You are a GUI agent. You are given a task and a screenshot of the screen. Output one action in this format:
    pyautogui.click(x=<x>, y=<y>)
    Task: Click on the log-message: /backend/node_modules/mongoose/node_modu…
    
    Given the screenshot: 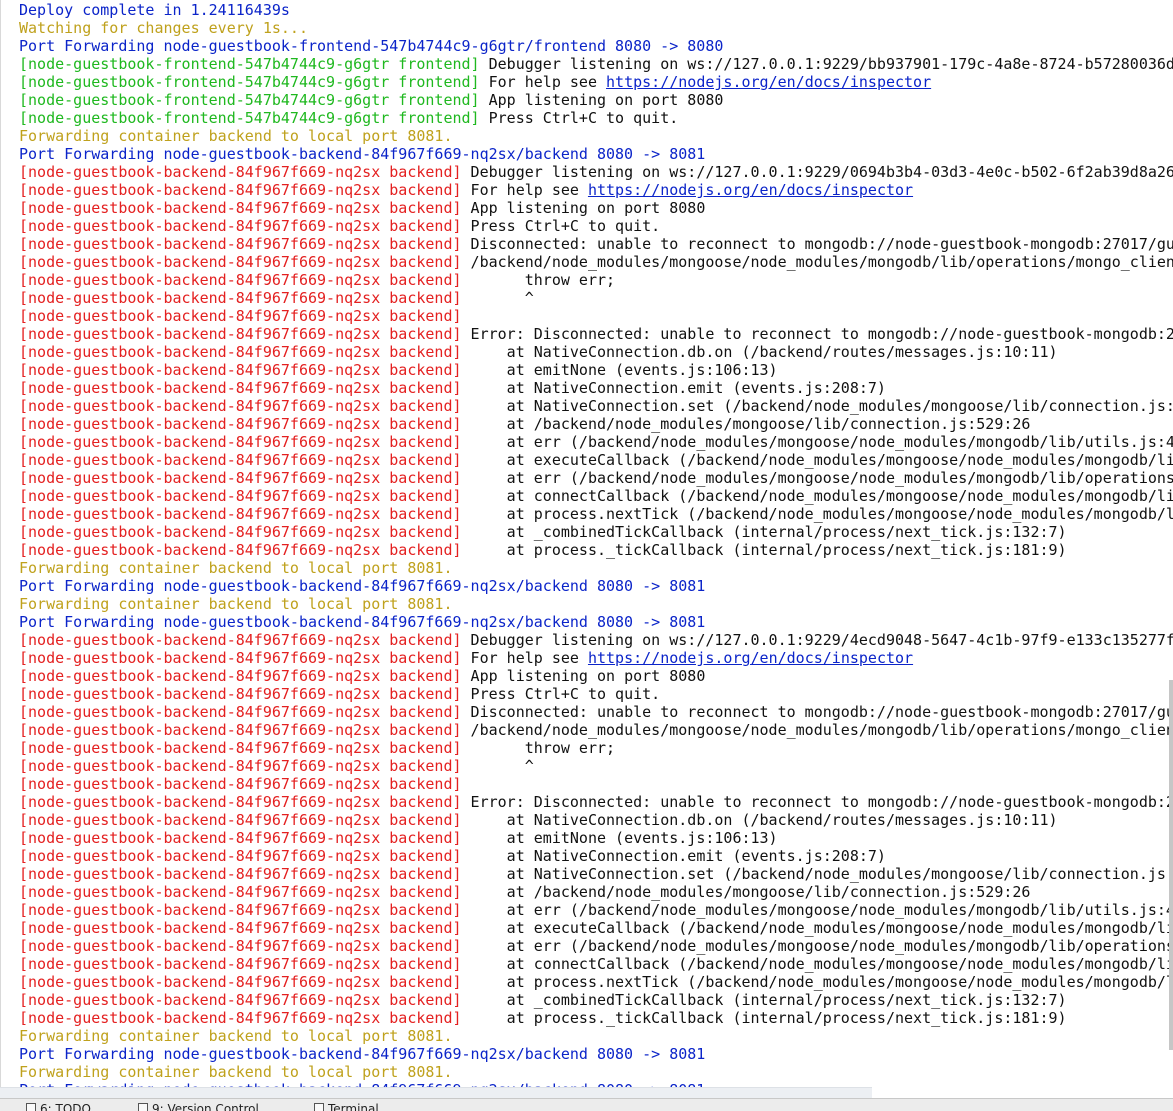 What is the action you would take?
    pyautogui.click(x=817, y=730)
    